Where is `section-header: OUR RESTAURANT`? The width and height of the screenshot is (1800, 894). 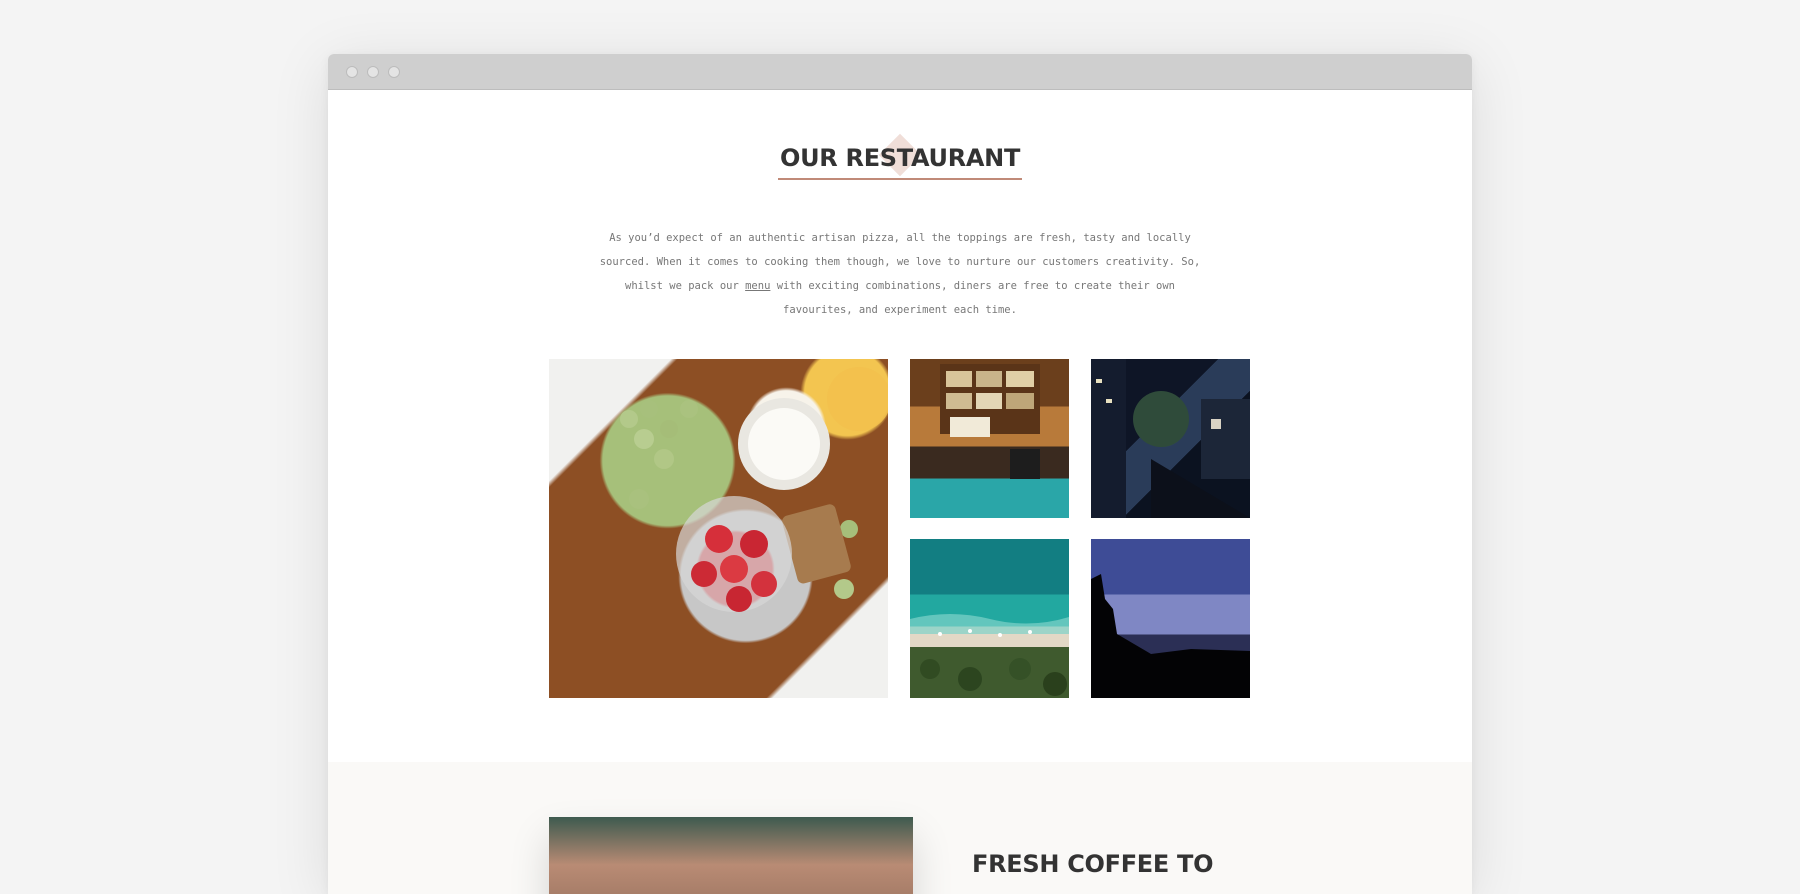 section-header: OUR RESTAURANT is located at coordinates (900, 156).